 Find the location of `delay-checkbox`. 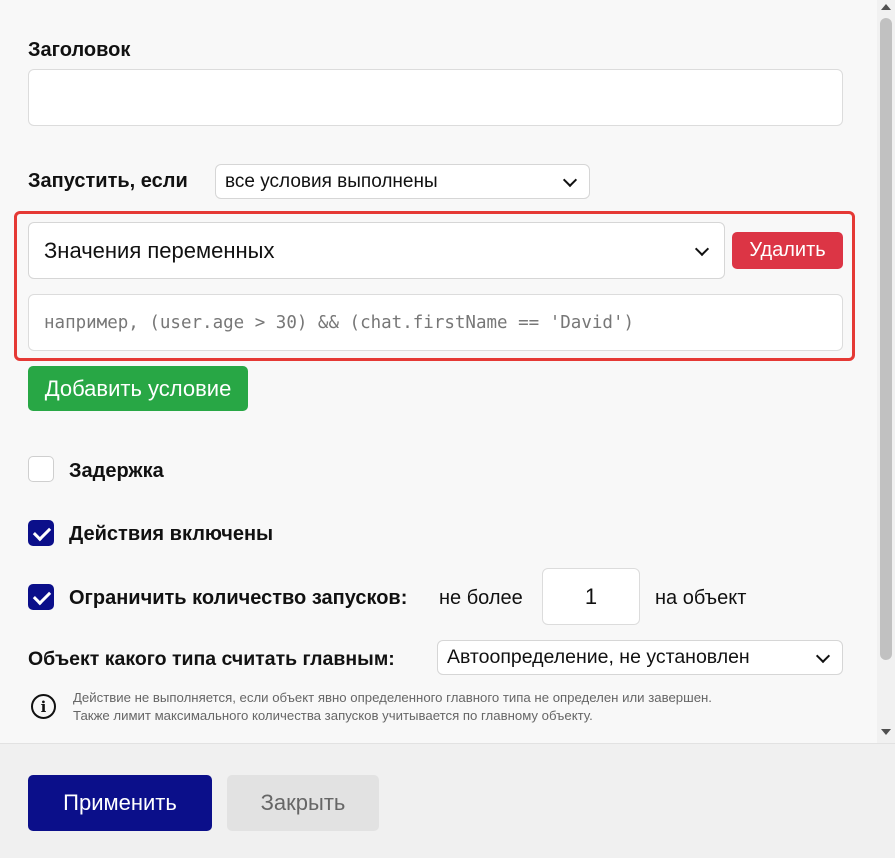

delay-checkbox is located at coordinates (41, 469).